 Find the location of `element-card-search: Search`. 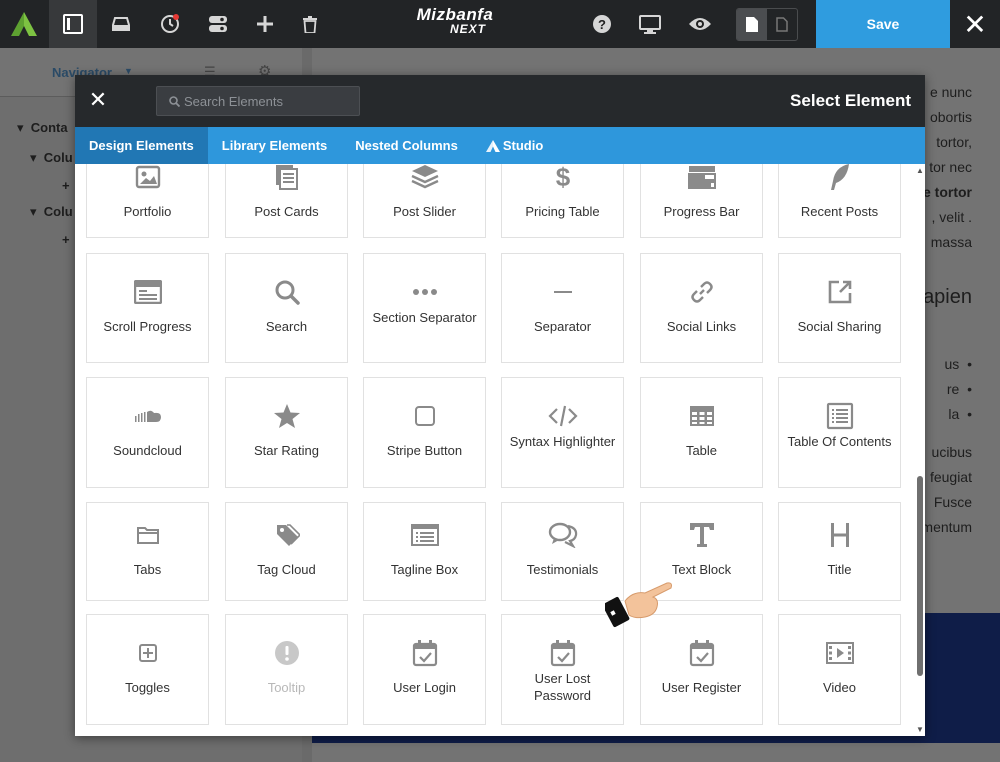

element-card-search: Search is located at coordinates (286, 308).